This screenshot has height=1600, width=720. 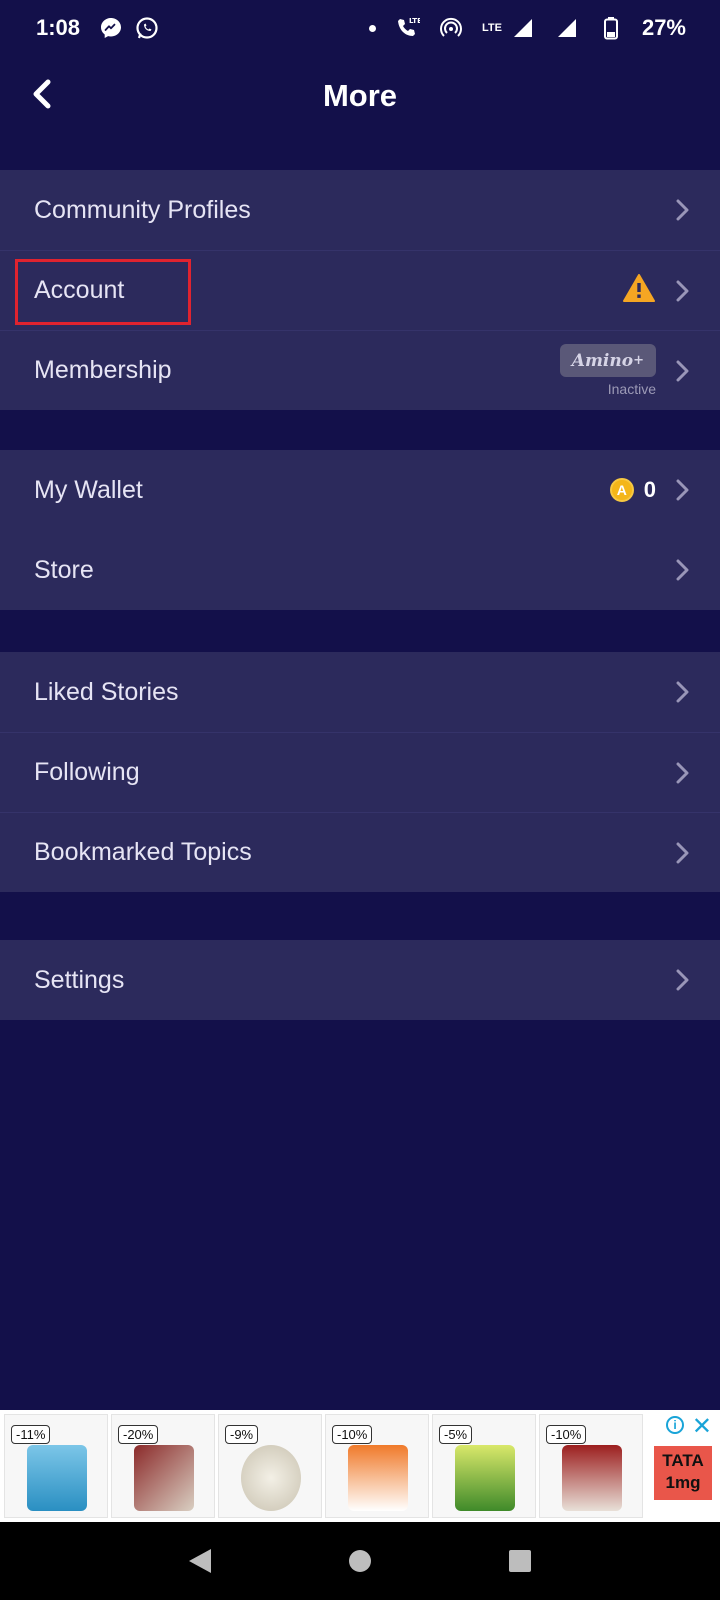 I want to click on system-nav-bar, so click(x=360, y=1561).